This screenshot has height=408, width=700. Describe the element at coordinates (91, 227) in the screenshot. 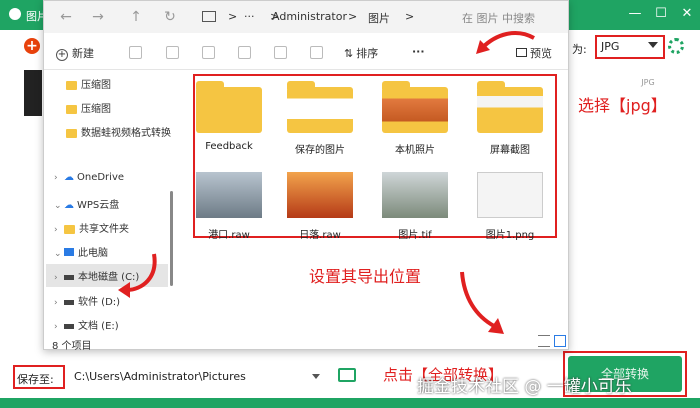

I see `tree-item-shared: › 共享文件夹` at that location.